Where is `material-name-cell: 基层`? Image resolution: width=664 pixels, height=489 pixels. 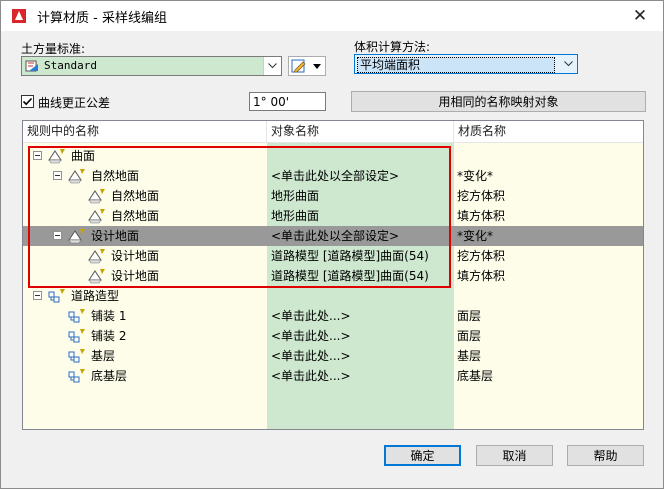 material-name-cell: 基层 is located at coordinates (548, 356).